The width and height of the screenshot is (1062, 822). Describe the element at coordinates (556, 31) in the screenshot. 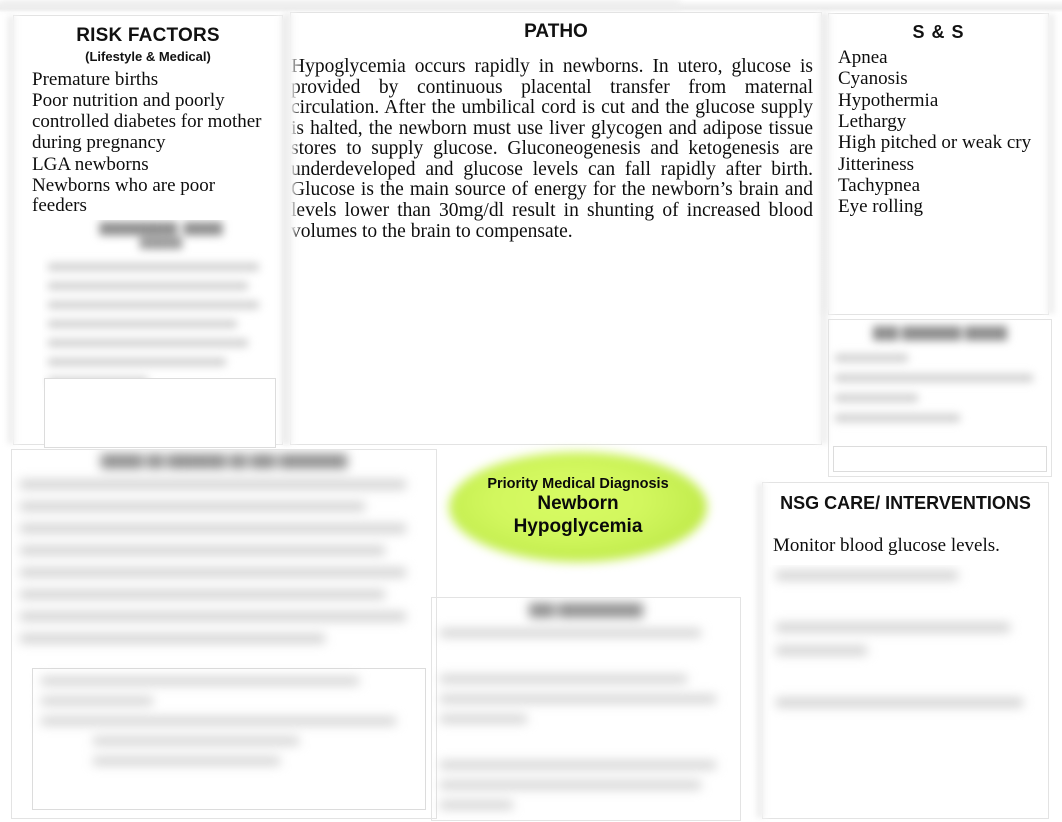

I see `patho-heading: PATHO` at that location.